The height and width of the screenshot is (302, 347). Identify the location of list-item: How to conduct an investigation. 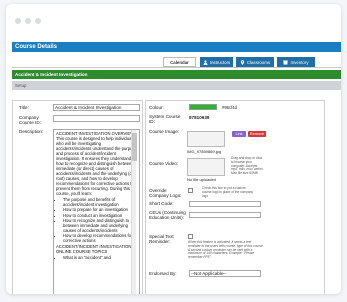
(100, 215).